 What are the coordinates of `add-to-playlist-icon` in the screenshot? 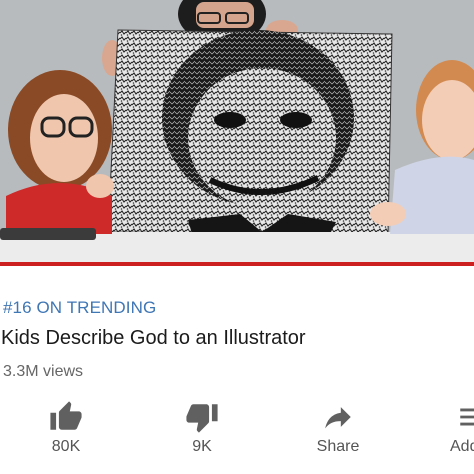 It's located at (465, 417).